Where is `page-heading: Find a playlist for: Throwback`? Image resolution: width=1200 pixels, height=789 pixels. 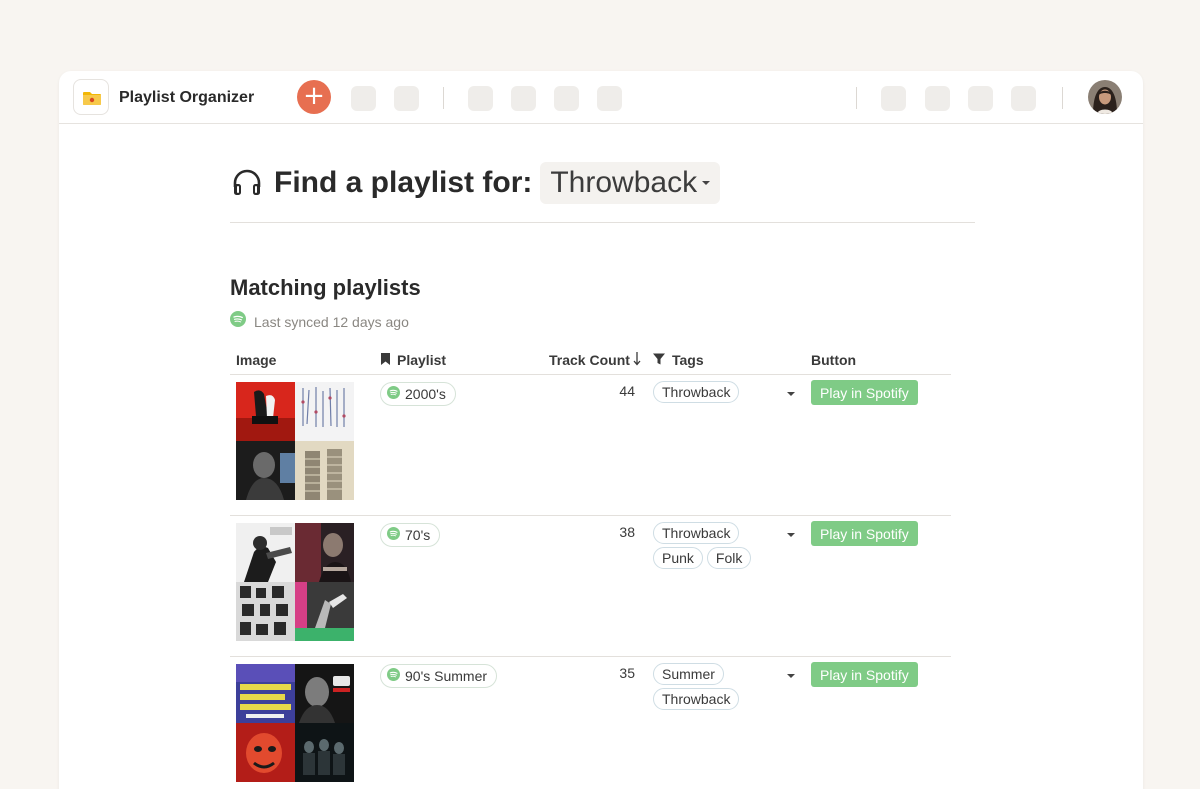
page-heading: Find a playlist for: Throwback is located at coordinates (475, 183).